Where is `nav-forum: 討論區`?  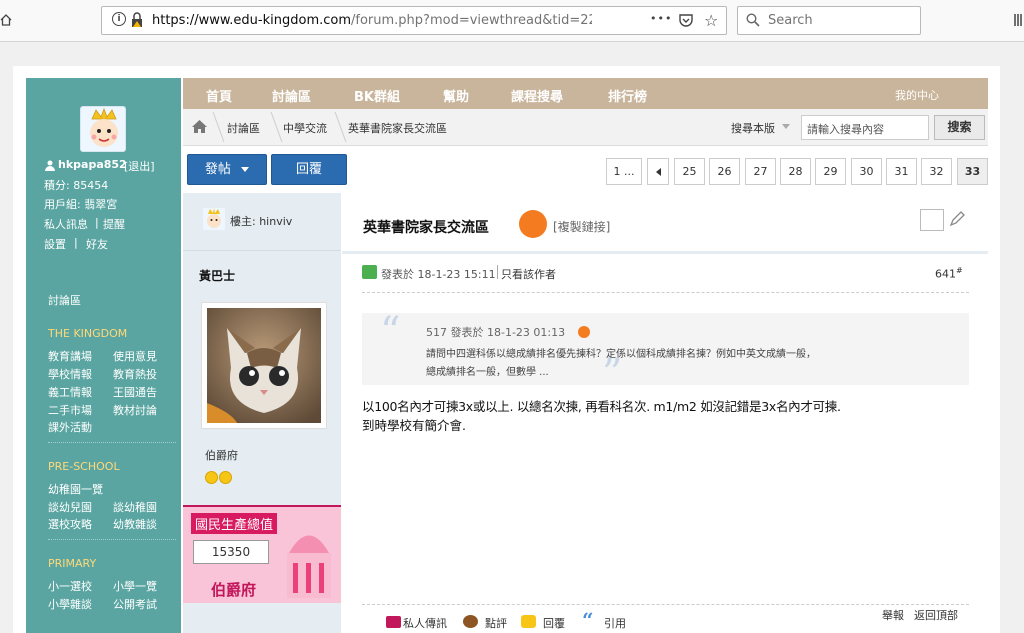
nav-forum: 討論區 is located at coordinates (291, 95).